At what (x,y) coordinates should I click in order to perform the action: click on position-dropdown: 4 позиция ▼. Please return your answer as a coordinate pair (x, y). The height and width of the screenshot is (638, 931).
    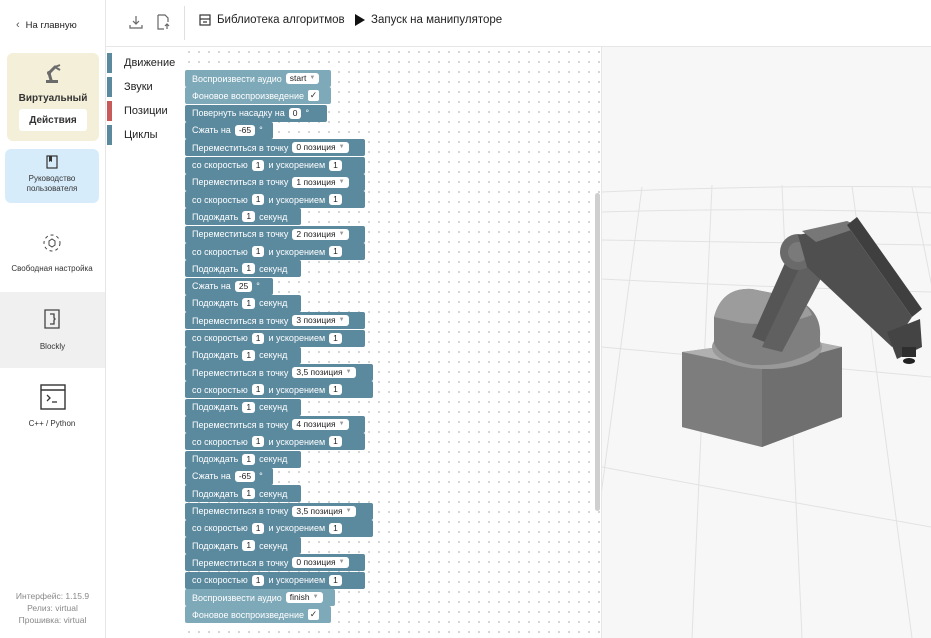
    Looking at the image, I should click on (320, 424).